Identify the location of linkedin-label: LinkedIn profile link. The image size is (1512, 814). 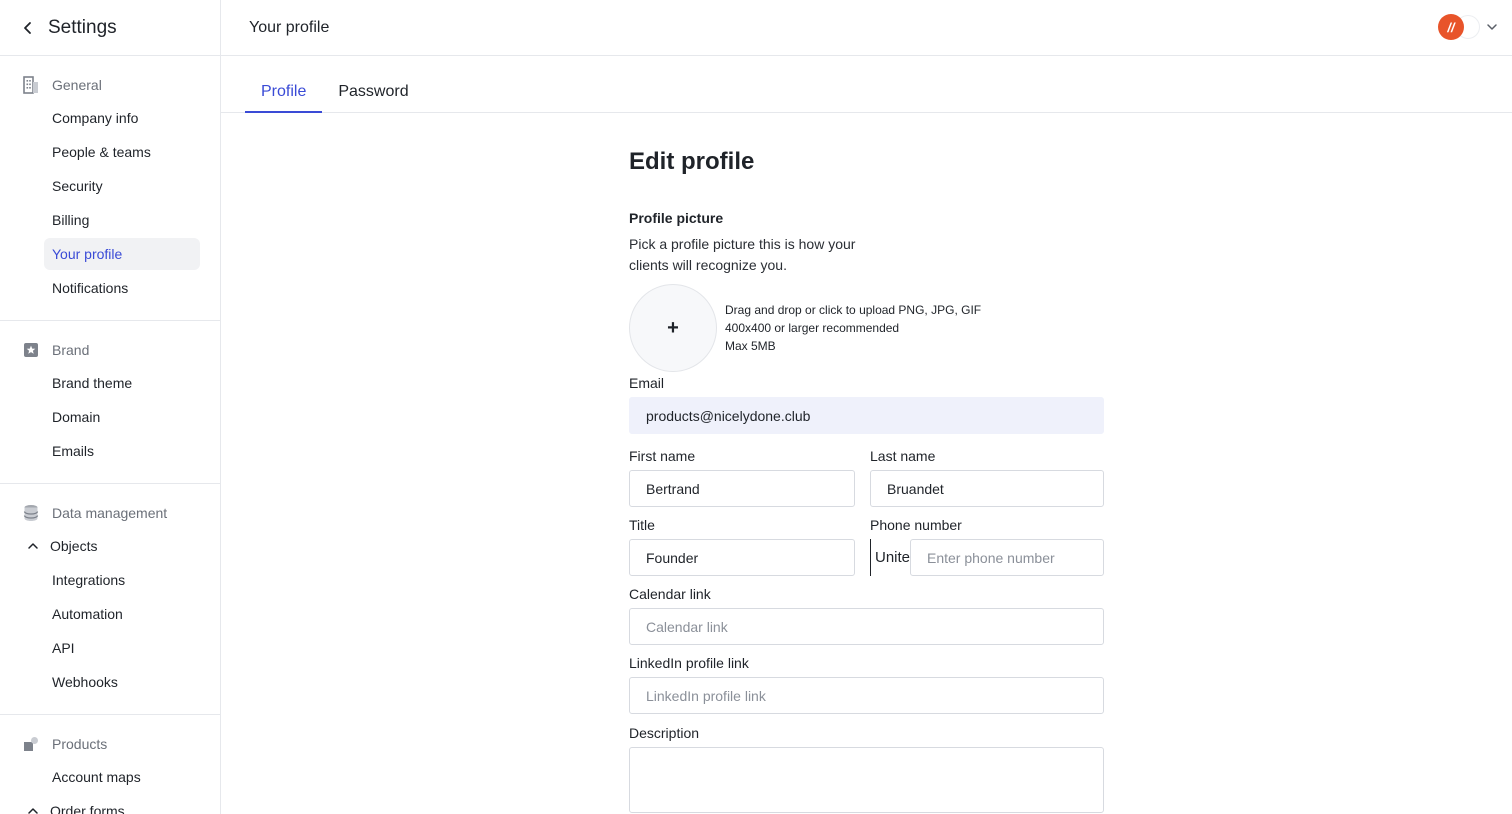
(689, 663).